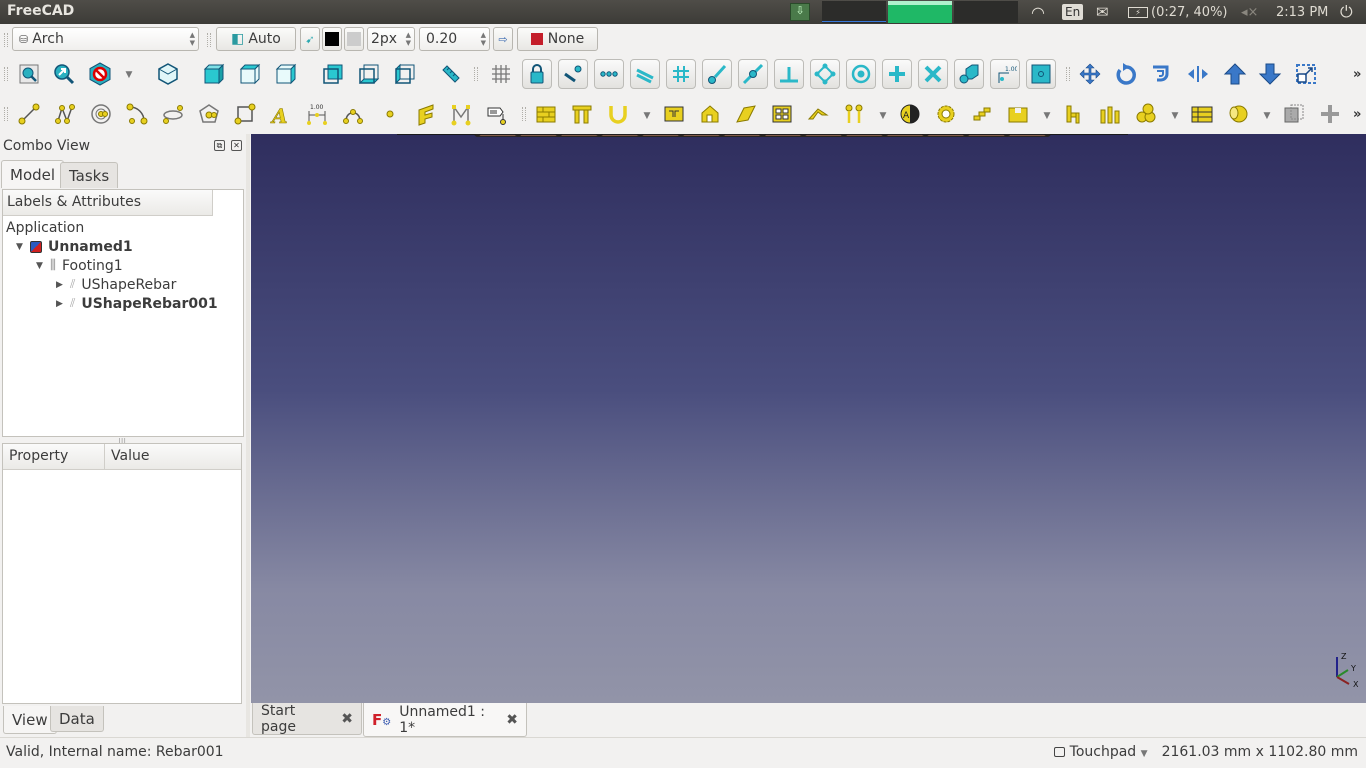  Describe the element at coordinates (1306, 74) in the screenshot. I see `scale-icon` at that location.